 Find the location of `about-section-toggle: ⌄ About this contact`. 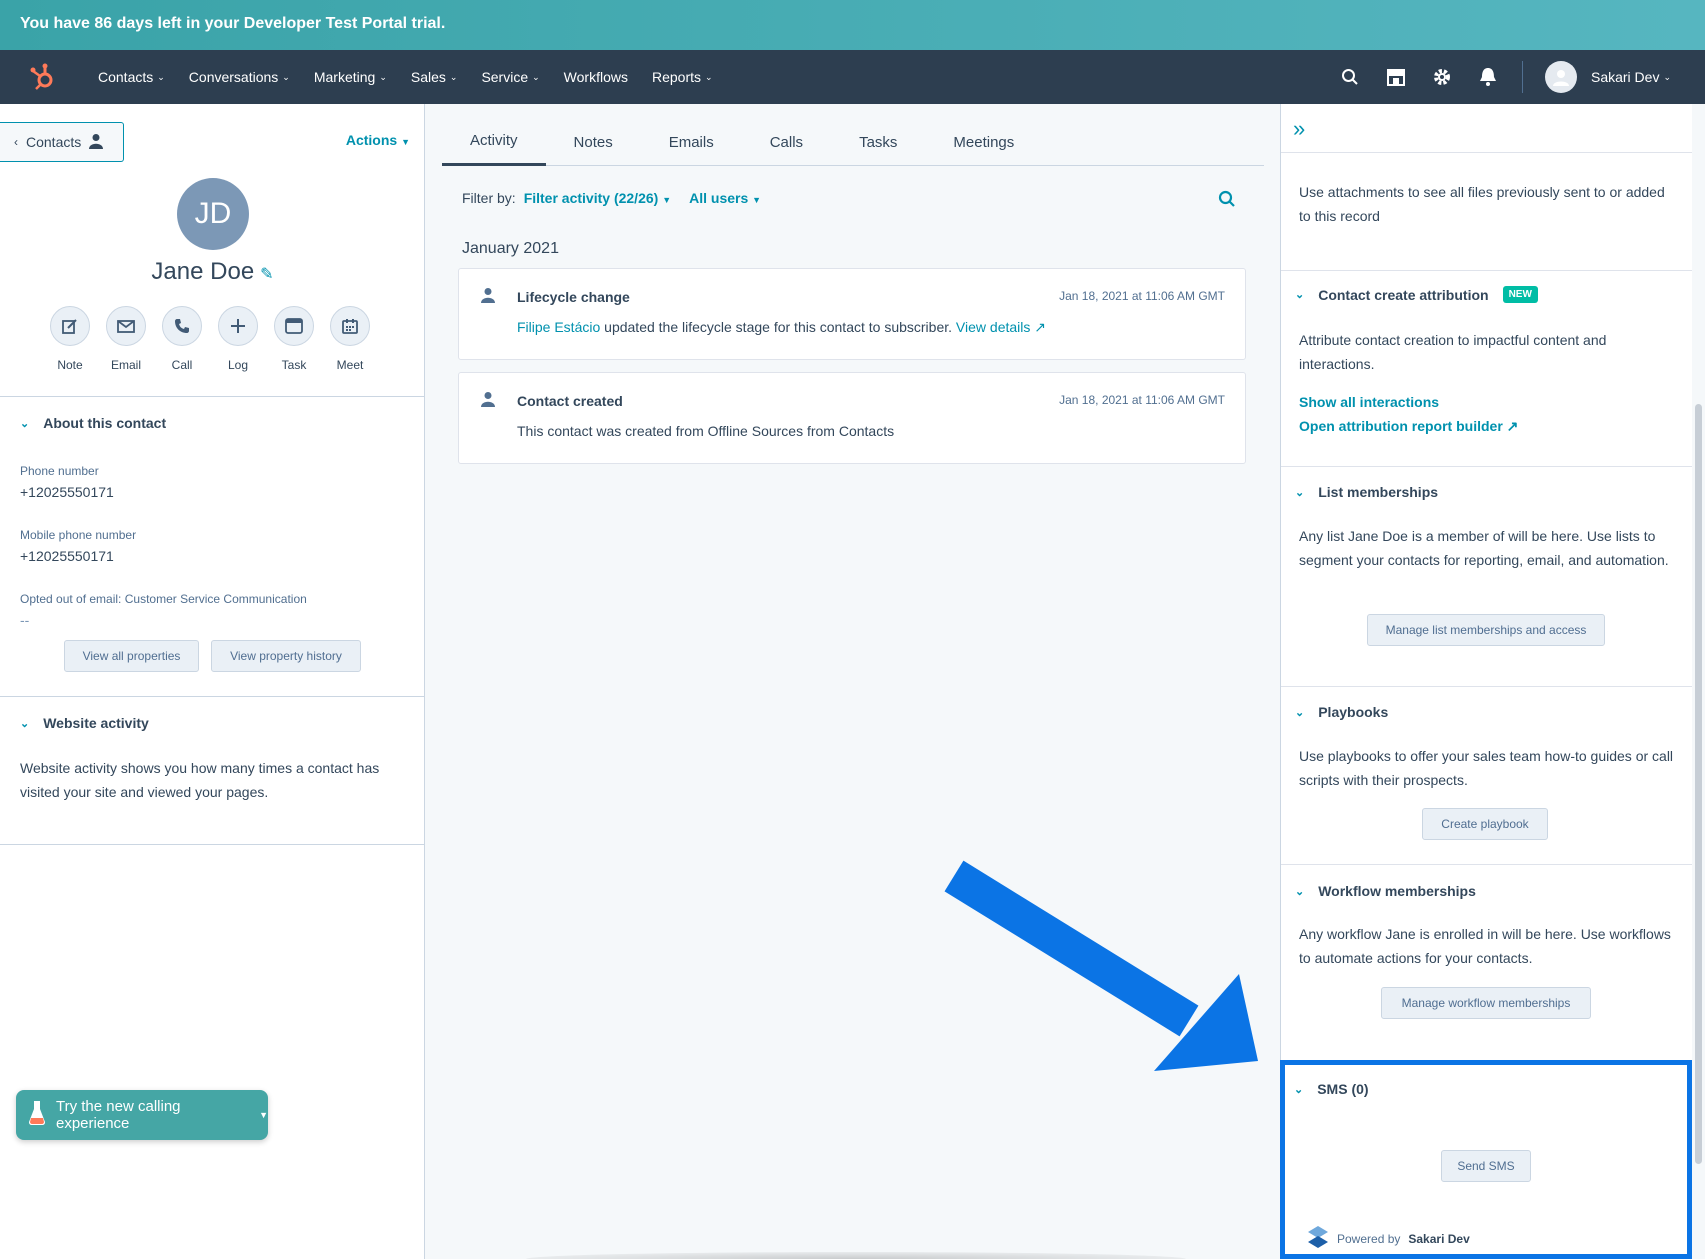

about-section-toggle: ⌄ About this contact is located at coordinates (212, 413).